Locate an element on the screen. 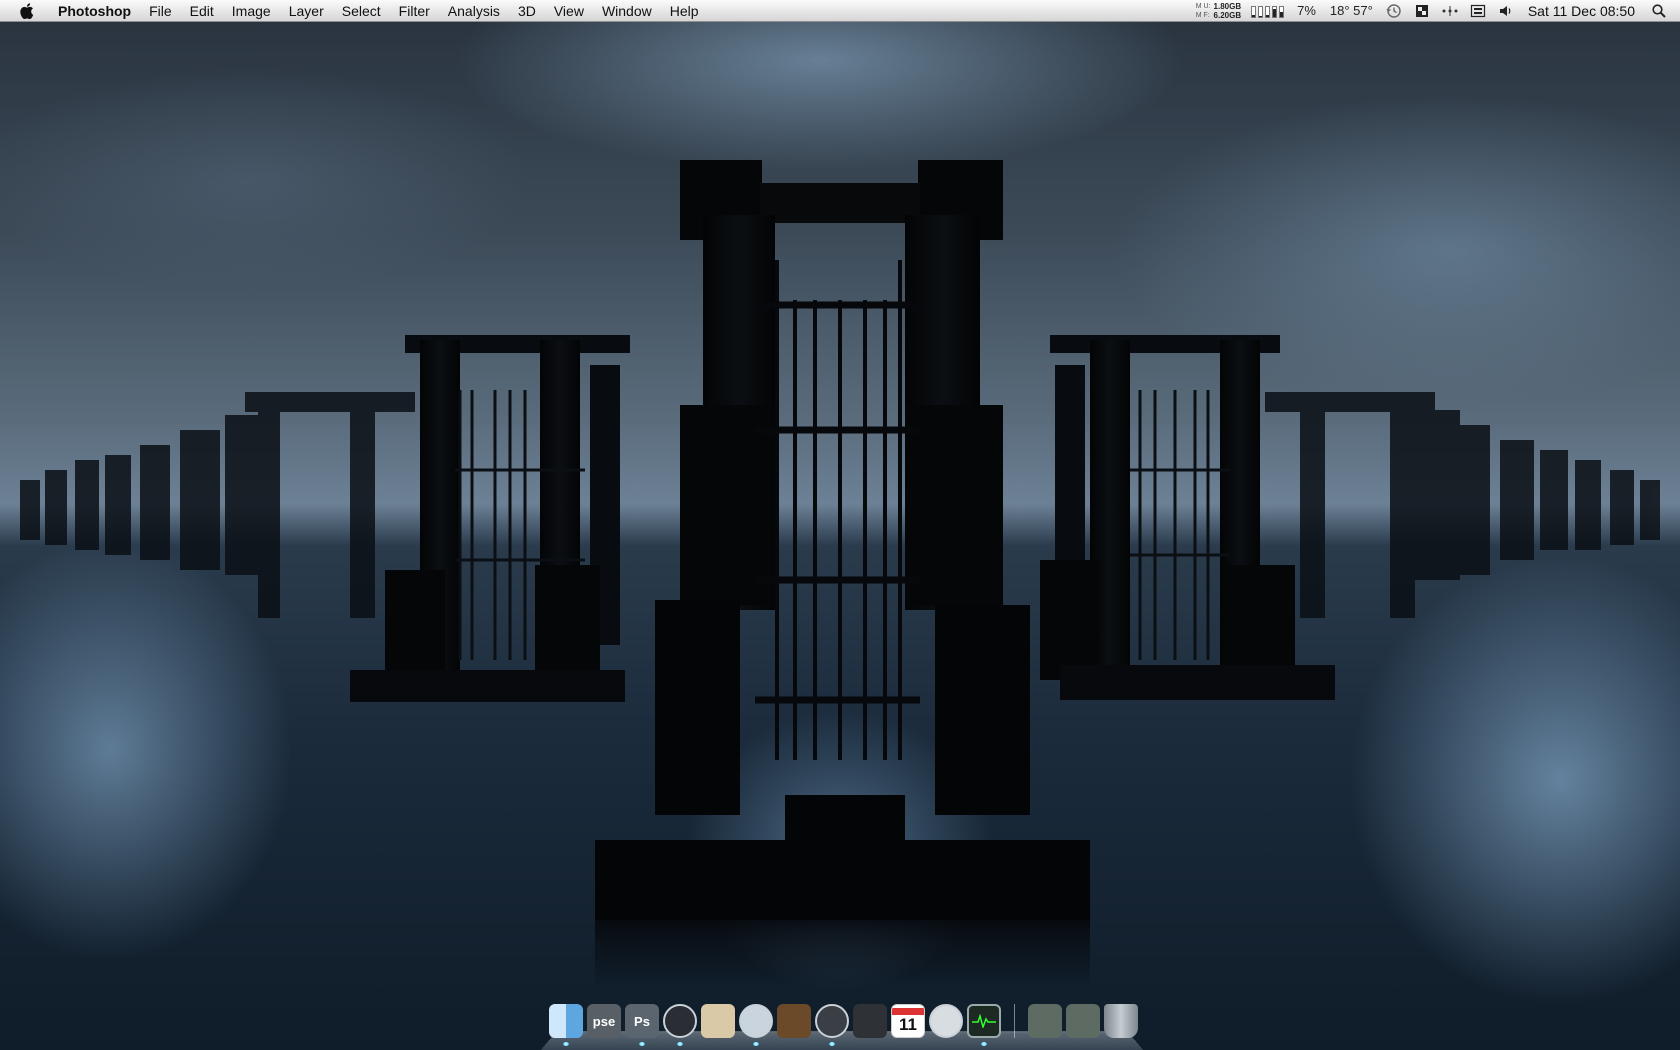 The image size is (1680, 1050). trash-icon is located at coordinates (1121, 1021).